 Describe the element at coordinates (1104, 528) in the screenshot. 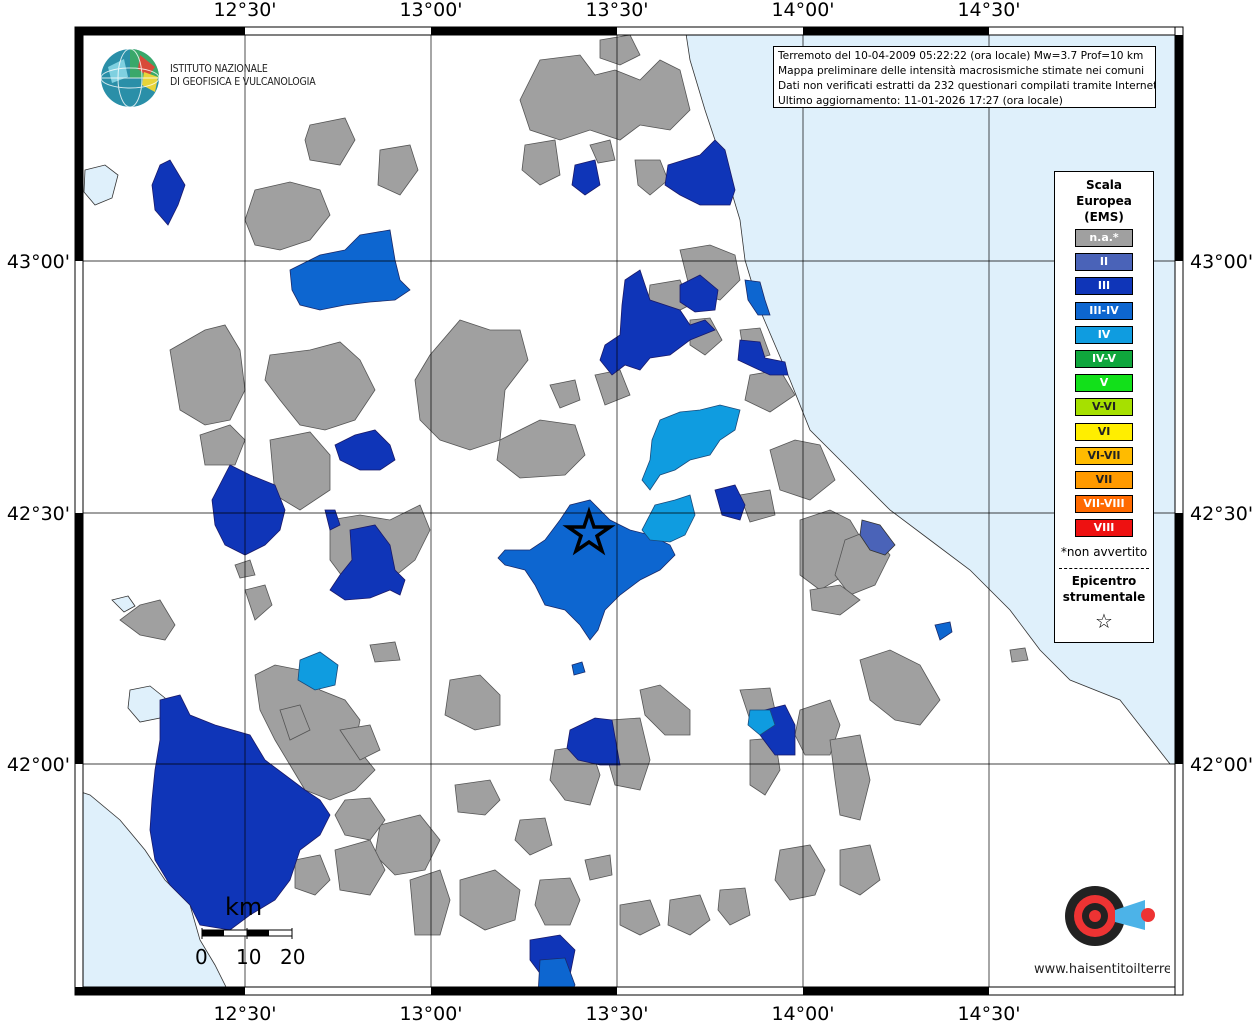

I see `legend-swatch-viii: VIII` at that location.